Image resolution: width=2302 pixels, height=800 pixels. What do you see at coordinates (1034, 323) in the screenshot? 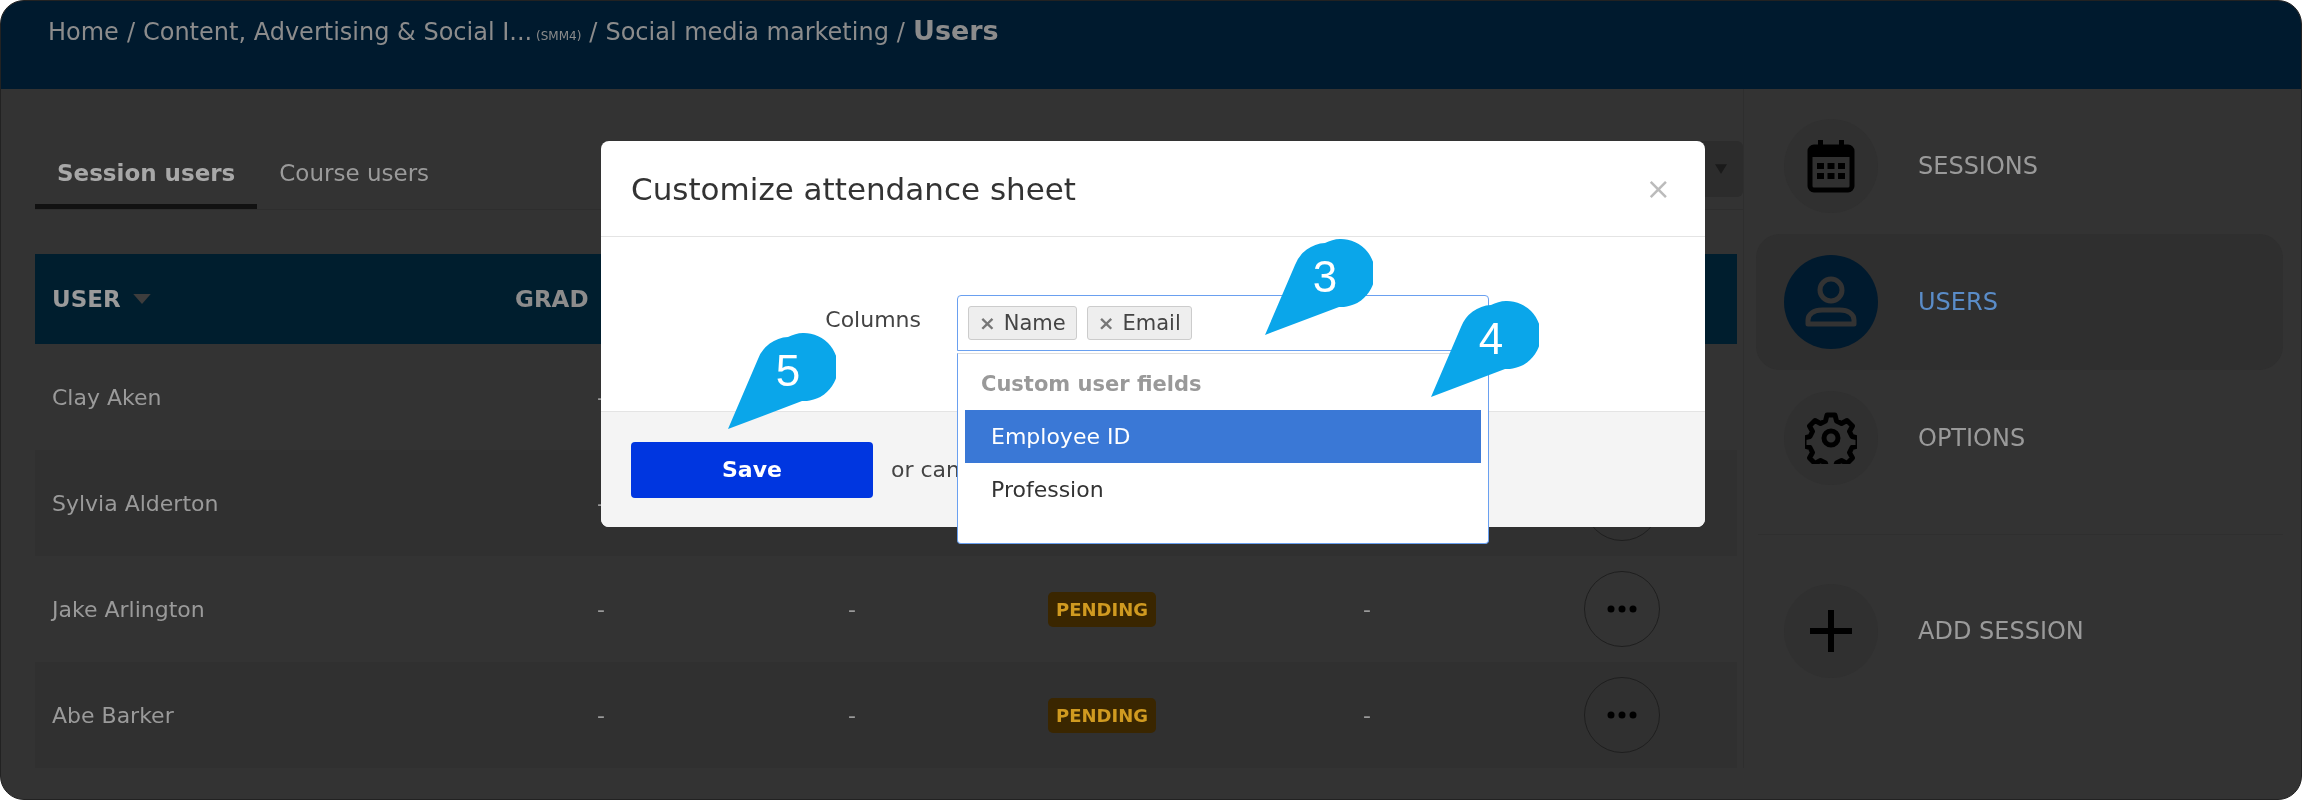
I see `tag-label: Name` at bounding box center [1034, 323].